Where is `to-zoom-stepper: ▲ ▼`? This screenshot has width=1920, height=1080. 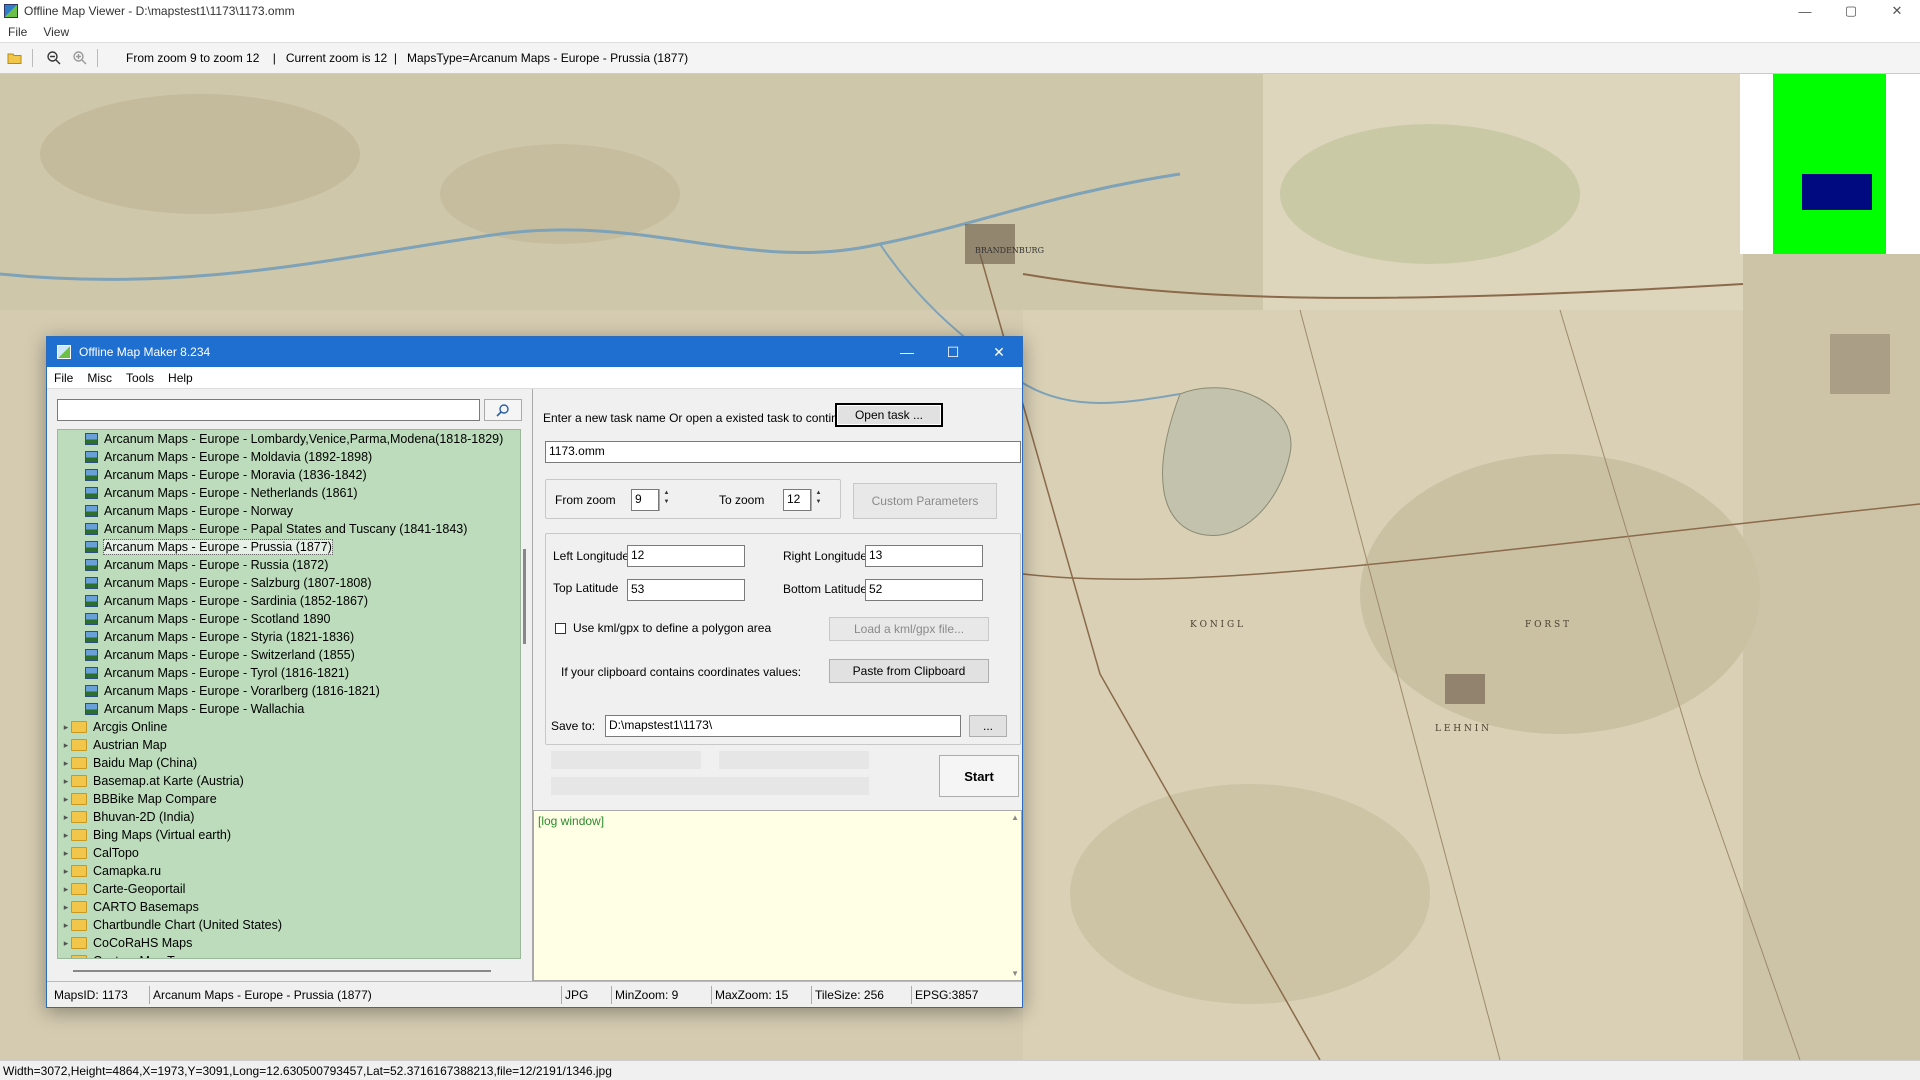 to-zoom-stepper: ▲ ▼ is located at coordinates (818, 500).